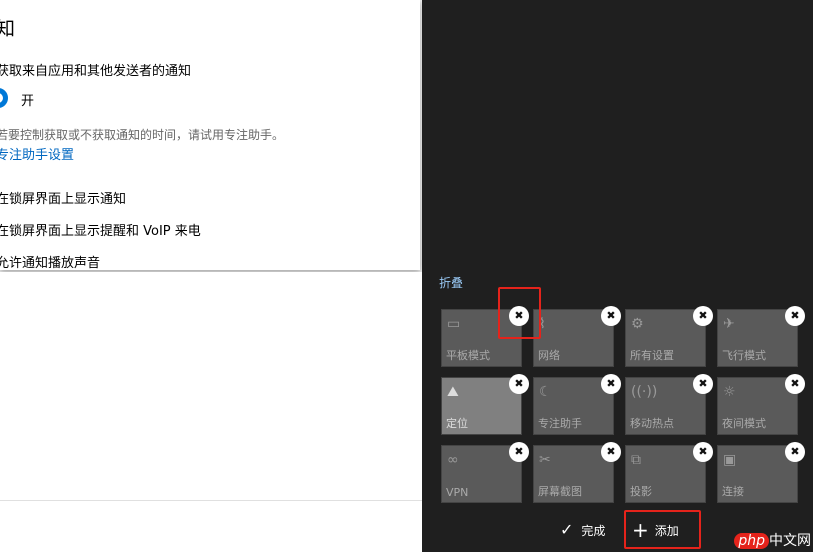 This screenshot has width=813, height=552. Describe the element at coordinates (761, 472) in the screenshot. I see `quick-action-tile: ▣ 连接 ✖` at that location.